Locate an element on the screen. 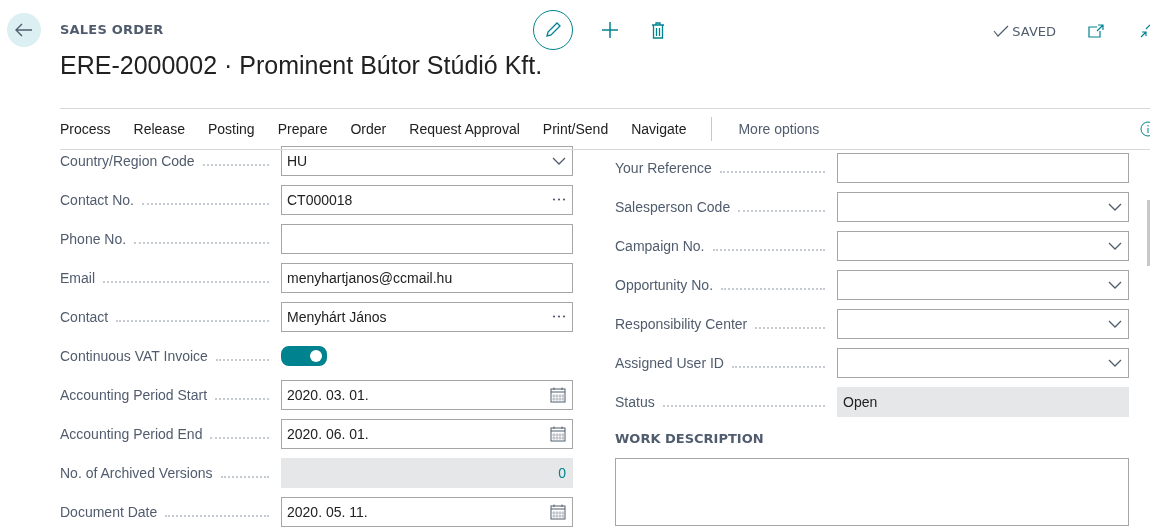  field-label: Contact is located at coordinates (84, 316).